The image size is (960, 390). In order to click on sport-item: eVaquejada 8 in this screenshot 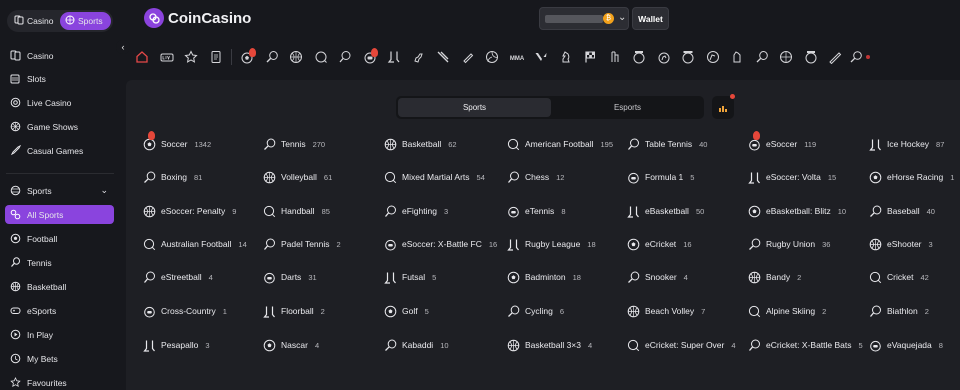, I will do `click(905, 345)`.